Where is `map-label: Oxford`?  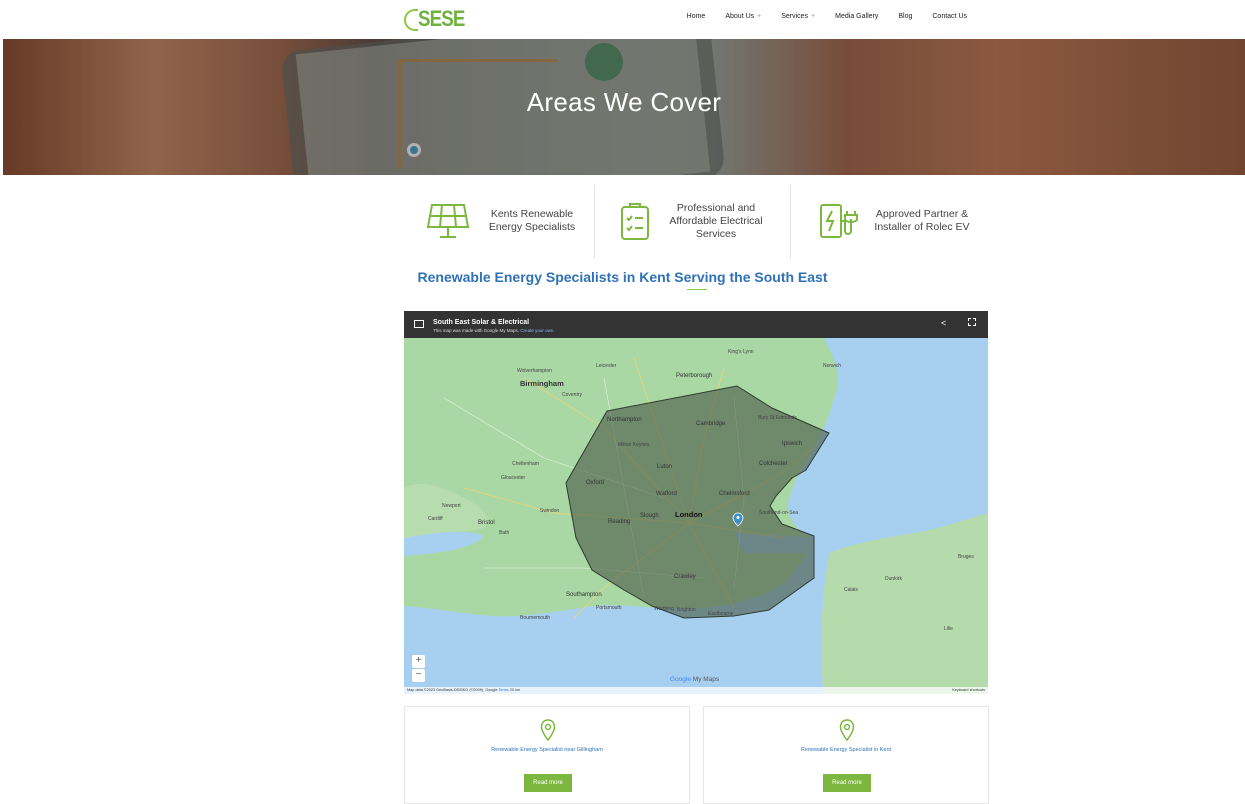 map-label: Oxford is located at coordinates (595, 483).